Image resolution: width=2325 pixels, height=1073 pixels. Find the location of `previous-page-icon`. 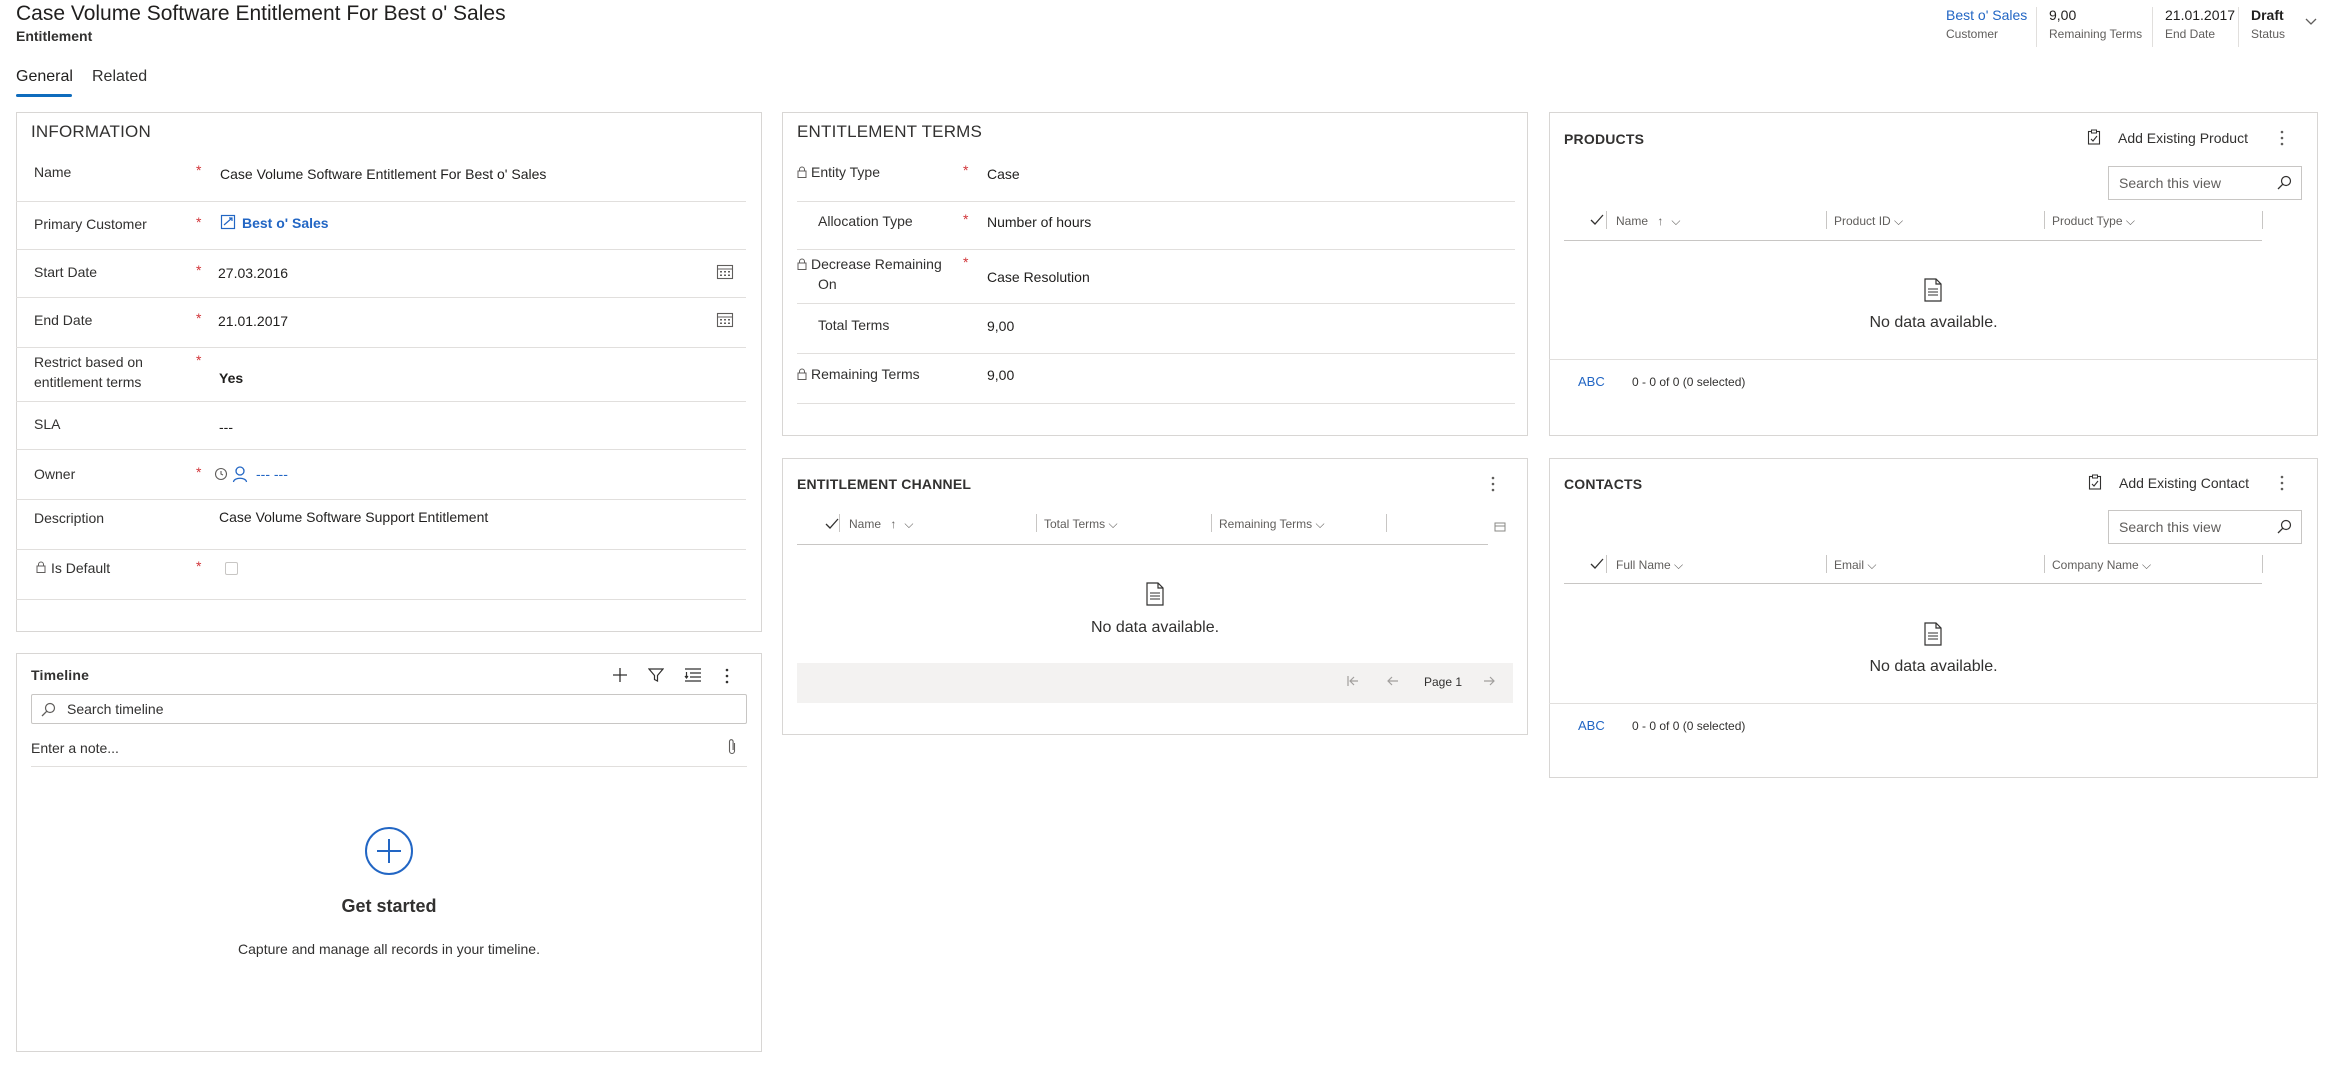

previous-page-icon is located at coordinates (1393, 681).